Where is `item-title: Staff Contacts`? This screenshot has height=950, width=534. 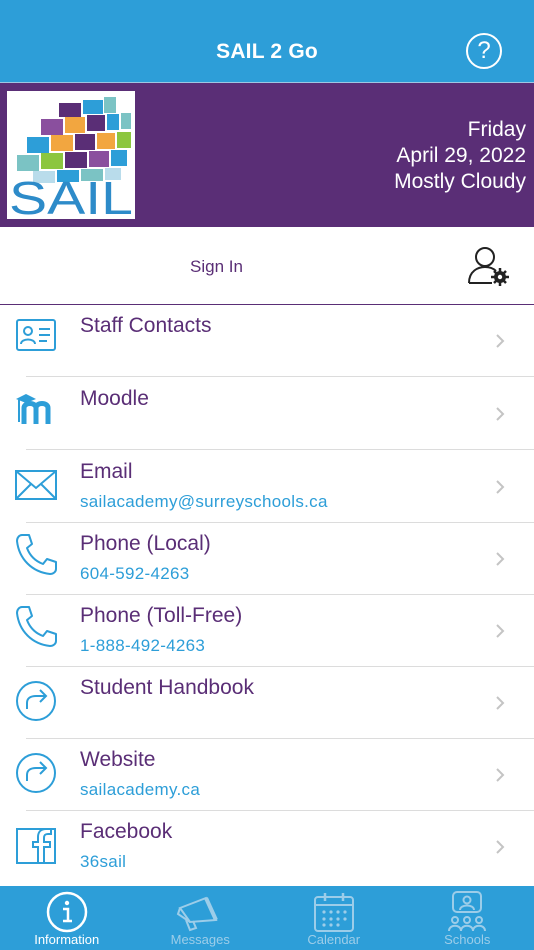 item-title: Staff Contacts is located at coordinates (146, 325).